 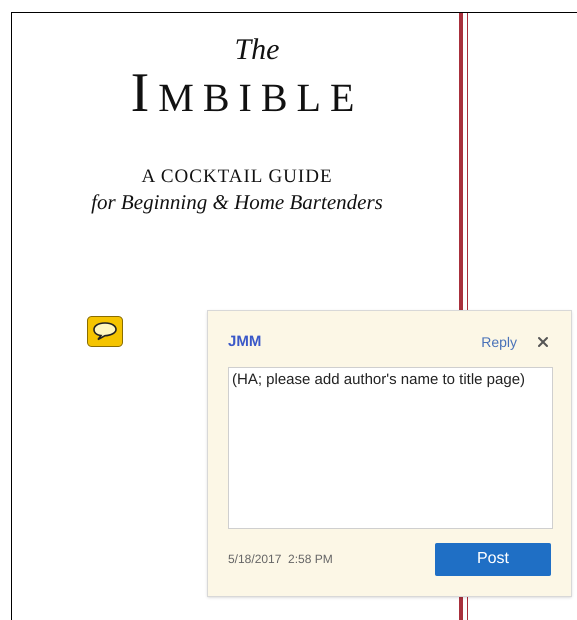 I want to click on book-subtitle: A COCKTAIL GUIDE, so click(x=237, y=177).